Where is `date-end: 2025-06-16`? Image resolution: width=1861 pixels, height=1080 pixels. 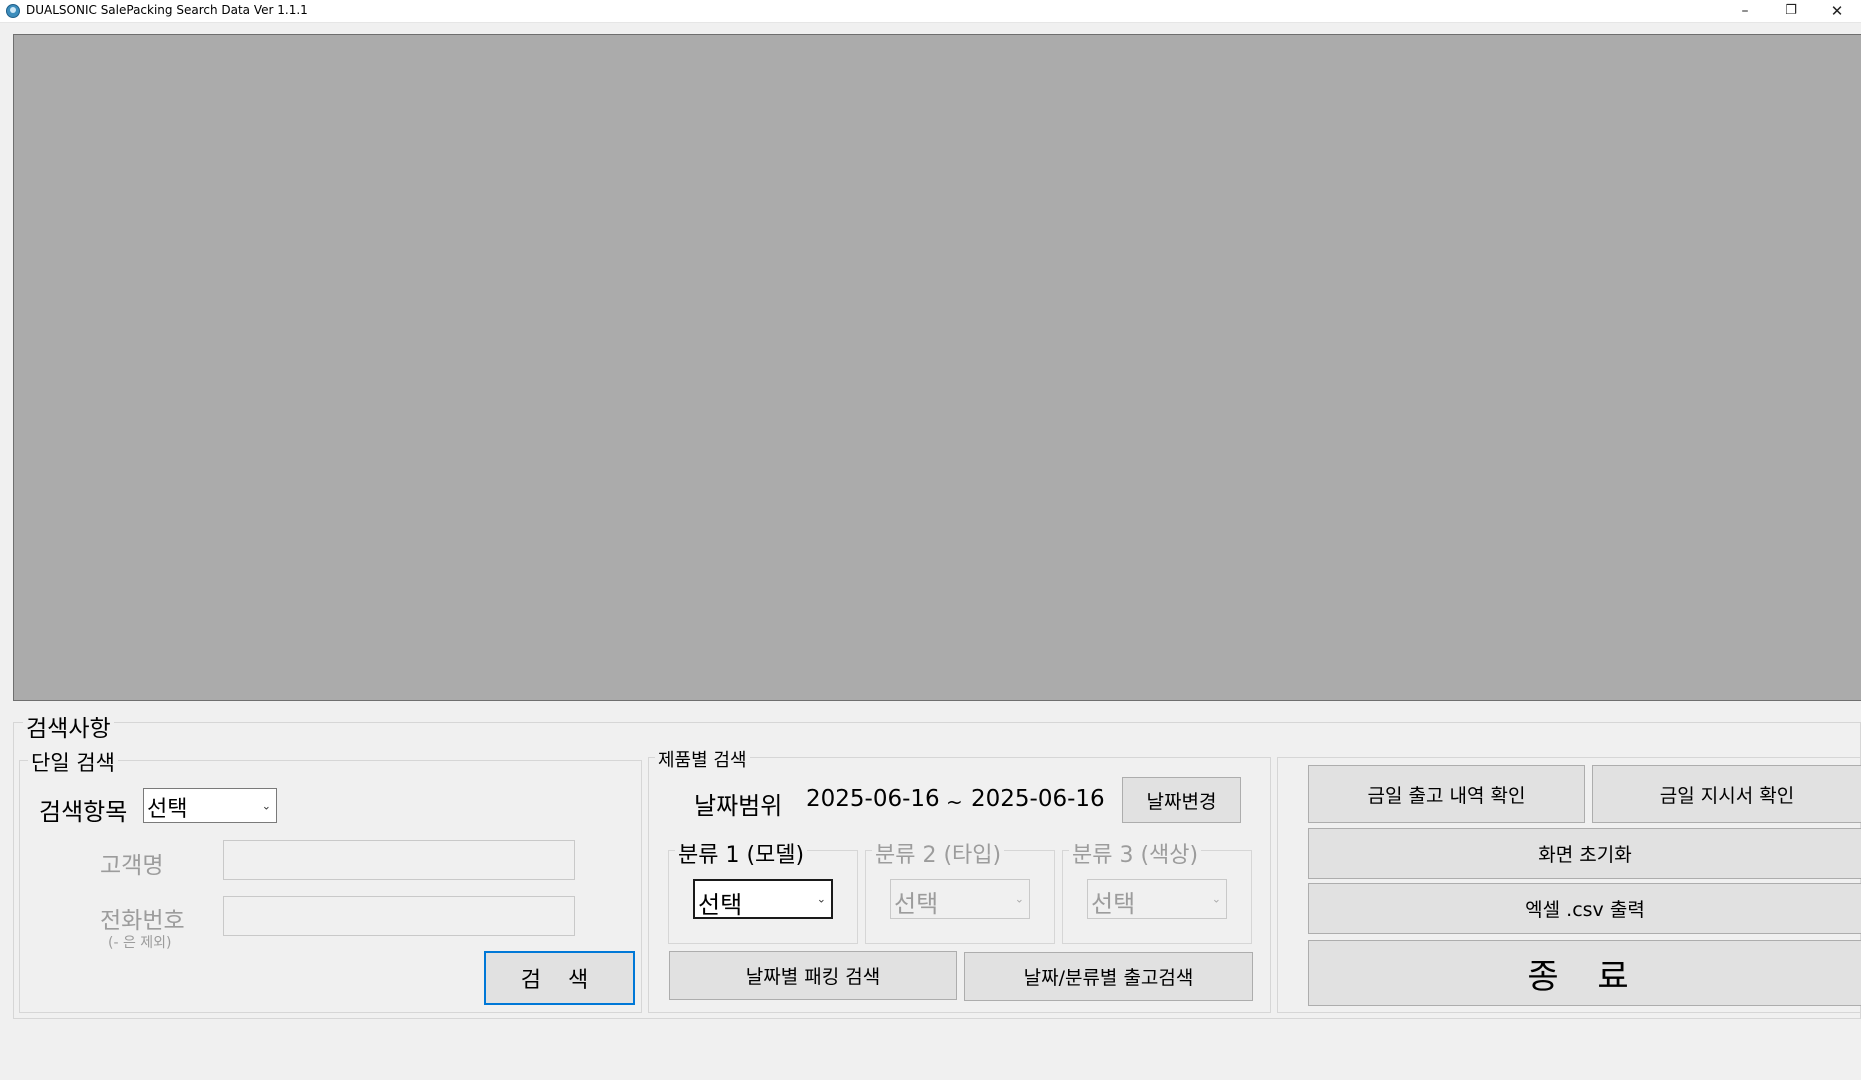
date-end: 2025-06-16 is located at coordinates (1038, 799).